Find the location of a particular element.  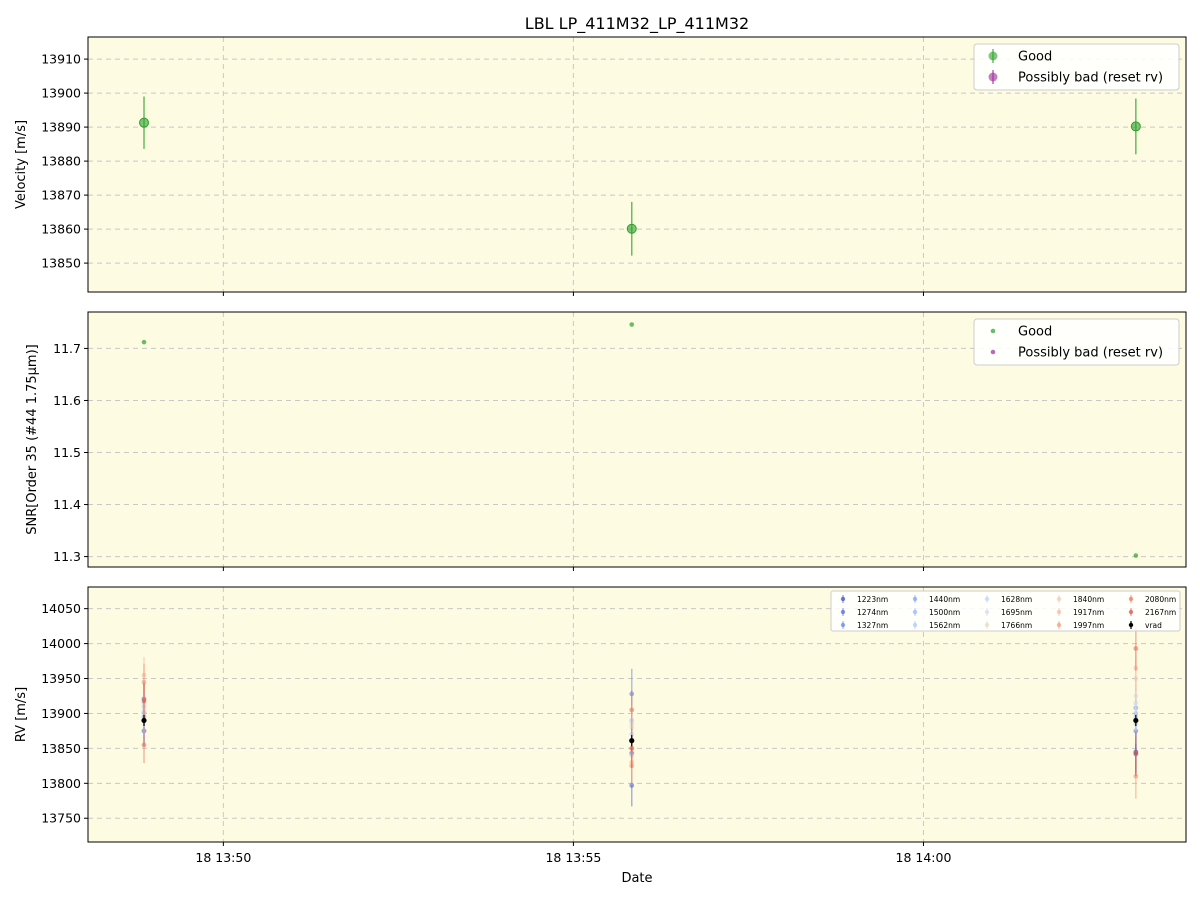

legend-label: 1327nm is located at coordinates (872, 625).